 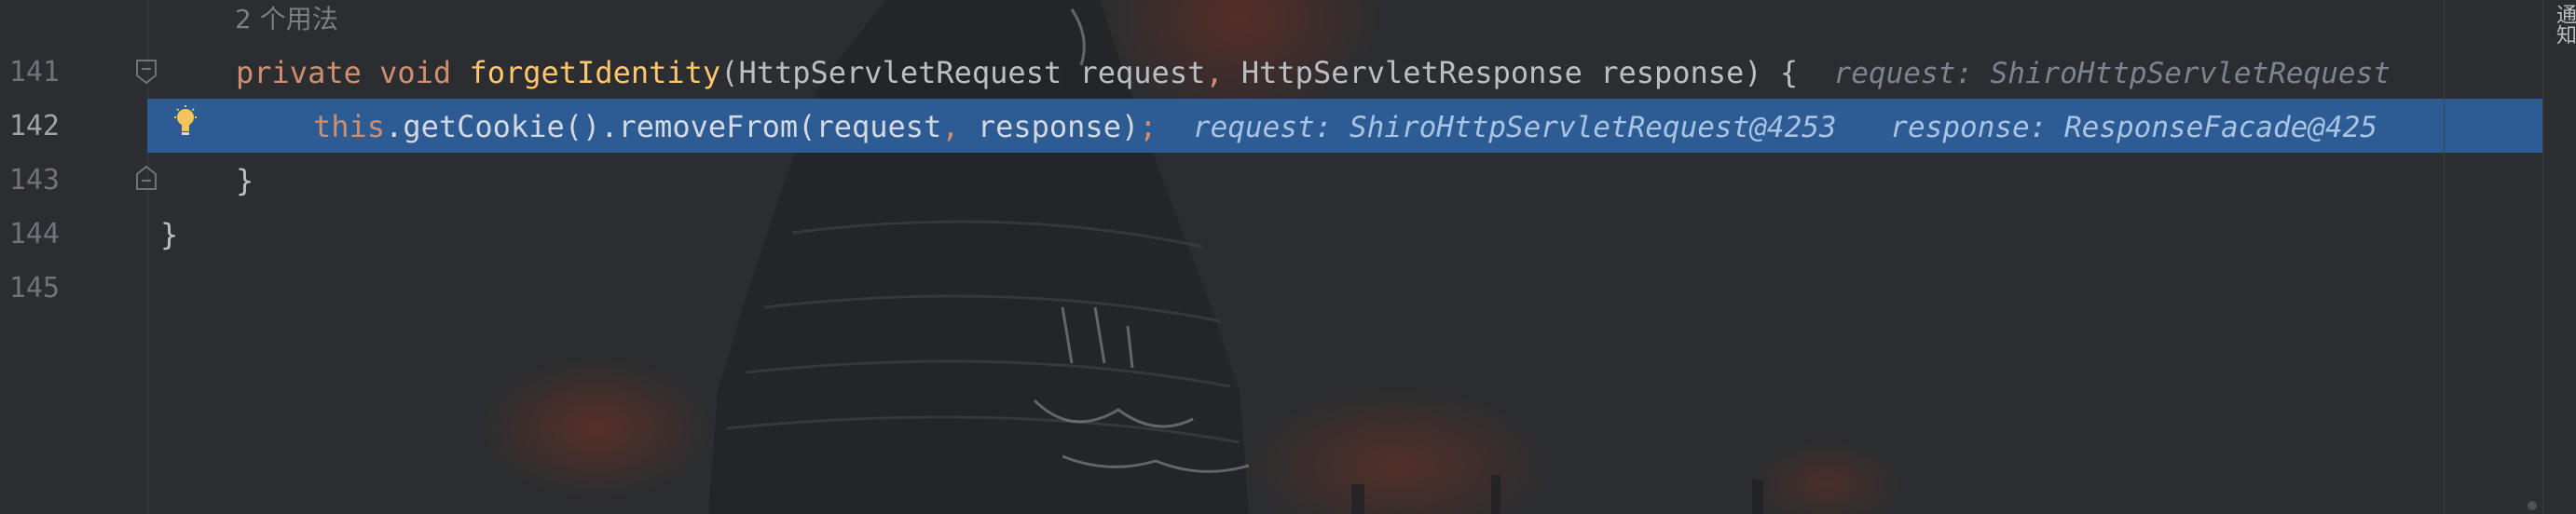 What do you see at coordinates (2559, 257) in the screenshot?
I see `notifications-side-tab: 通知` at bounding box center [2559, 257].